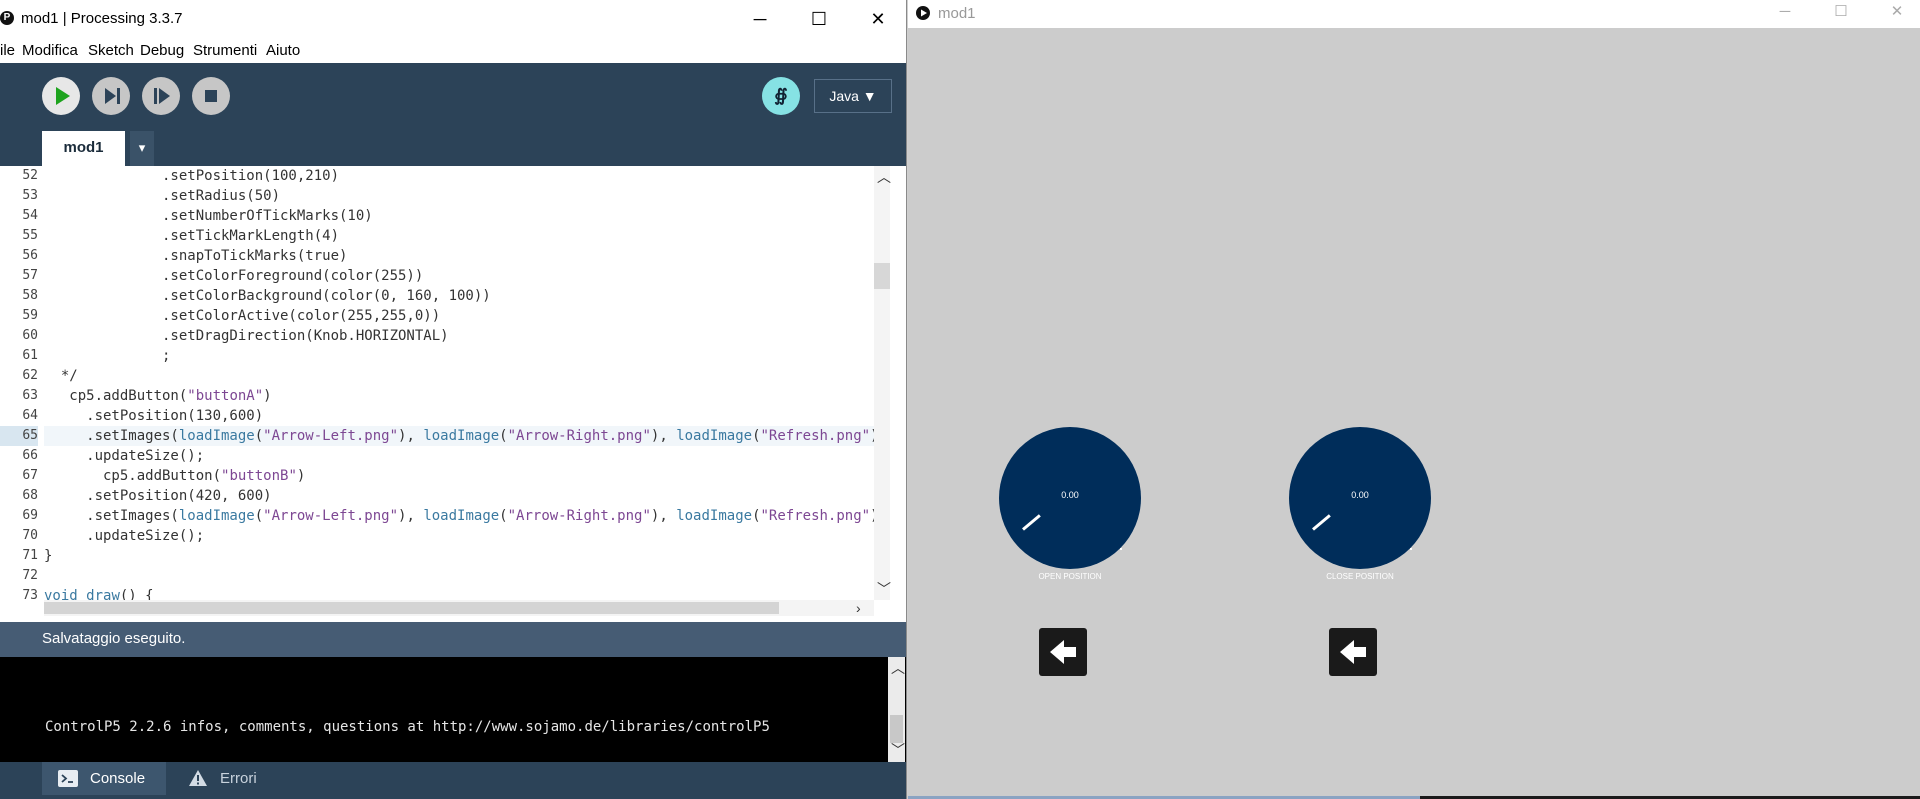  Describe the element at coordinates (246, 336) in the screenshot. I see `code-line: .setDragDirection(Knob.HORIZONTAL)` at that location.